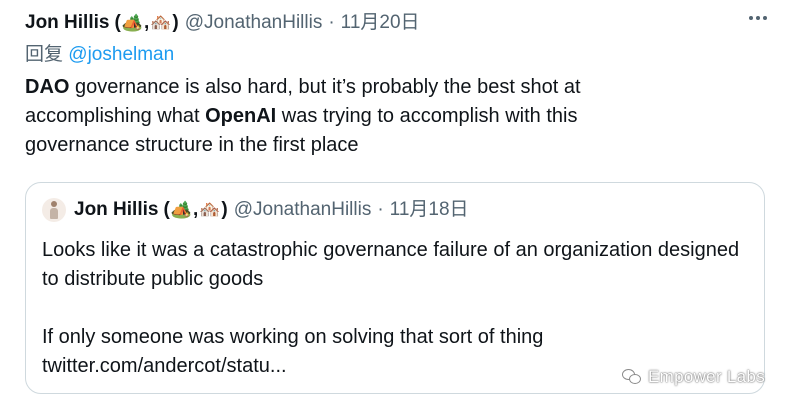 Image resolution: width=791 pixels, height=411 pixels. What do you see at coordinates (67, 23) in the screenshot?
I see `author-name: Jon Hillis` at bounding box center [67, 23].